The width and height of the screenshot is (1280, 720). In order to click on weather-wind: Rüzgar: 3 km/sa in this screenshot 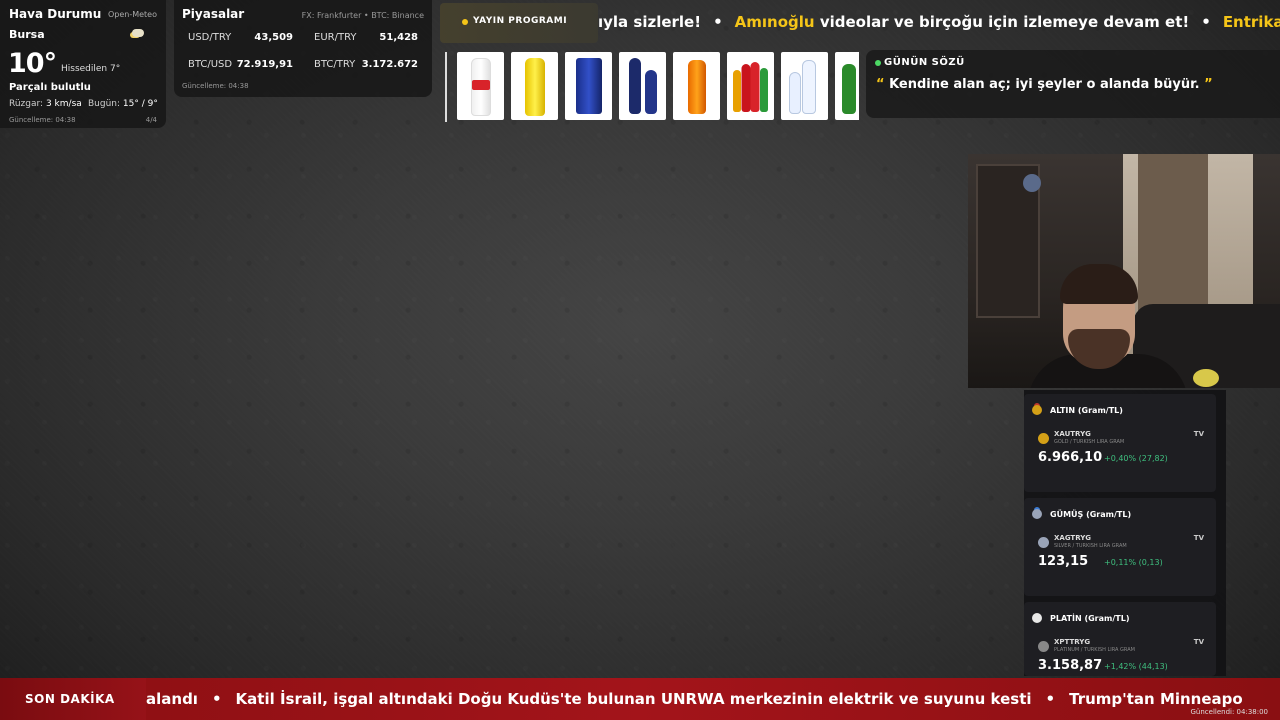, I will do `click(45, 104)`.